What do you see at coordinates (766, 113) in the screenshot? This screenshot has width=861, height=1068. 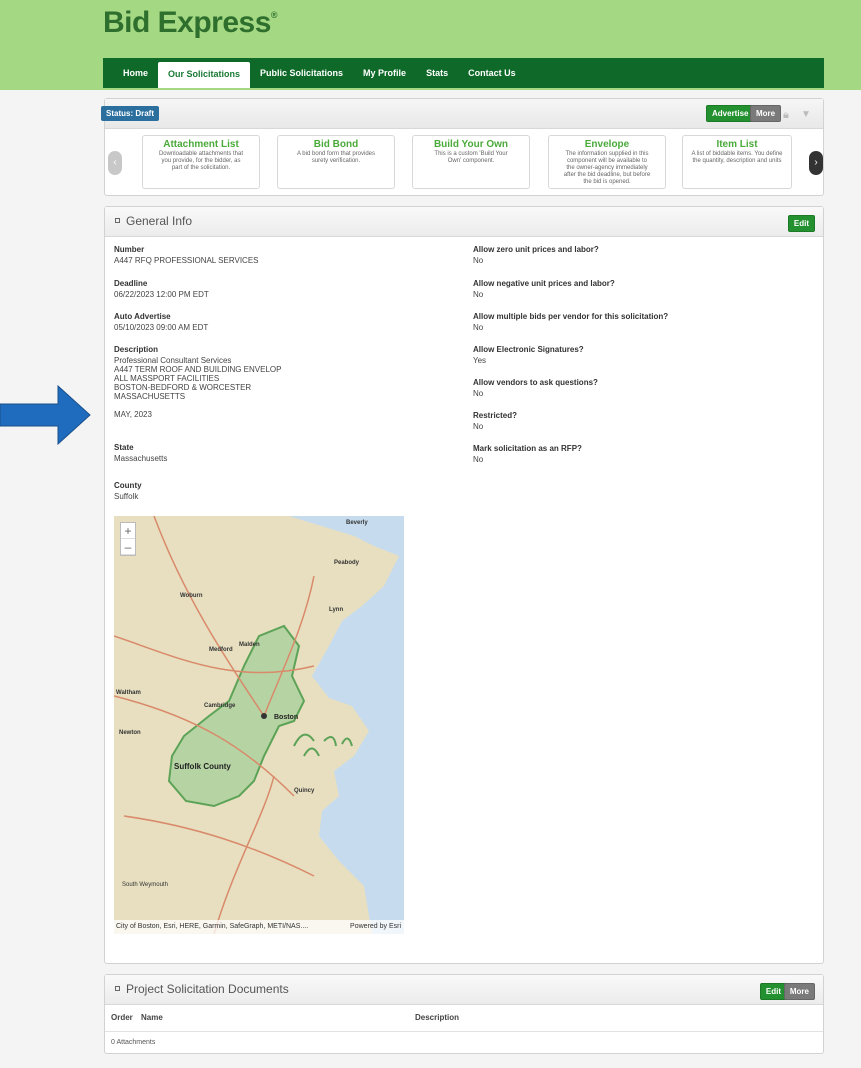 I see `more-button: More` at bounding box center [766, 113].